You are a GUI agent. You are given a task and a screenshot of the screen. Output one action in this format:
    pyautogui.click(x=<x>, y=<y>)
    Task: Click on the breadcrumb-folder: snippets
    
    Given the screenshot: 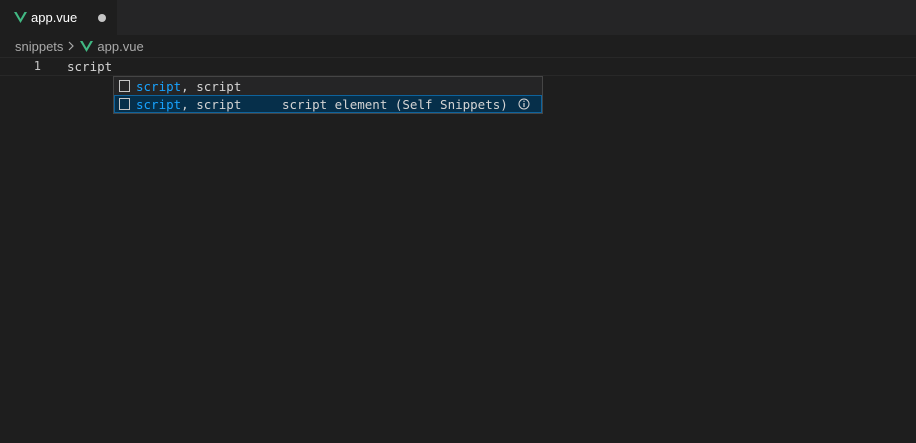 What is the action you would take?
    pyautogui.click(x=39, y=46)
    